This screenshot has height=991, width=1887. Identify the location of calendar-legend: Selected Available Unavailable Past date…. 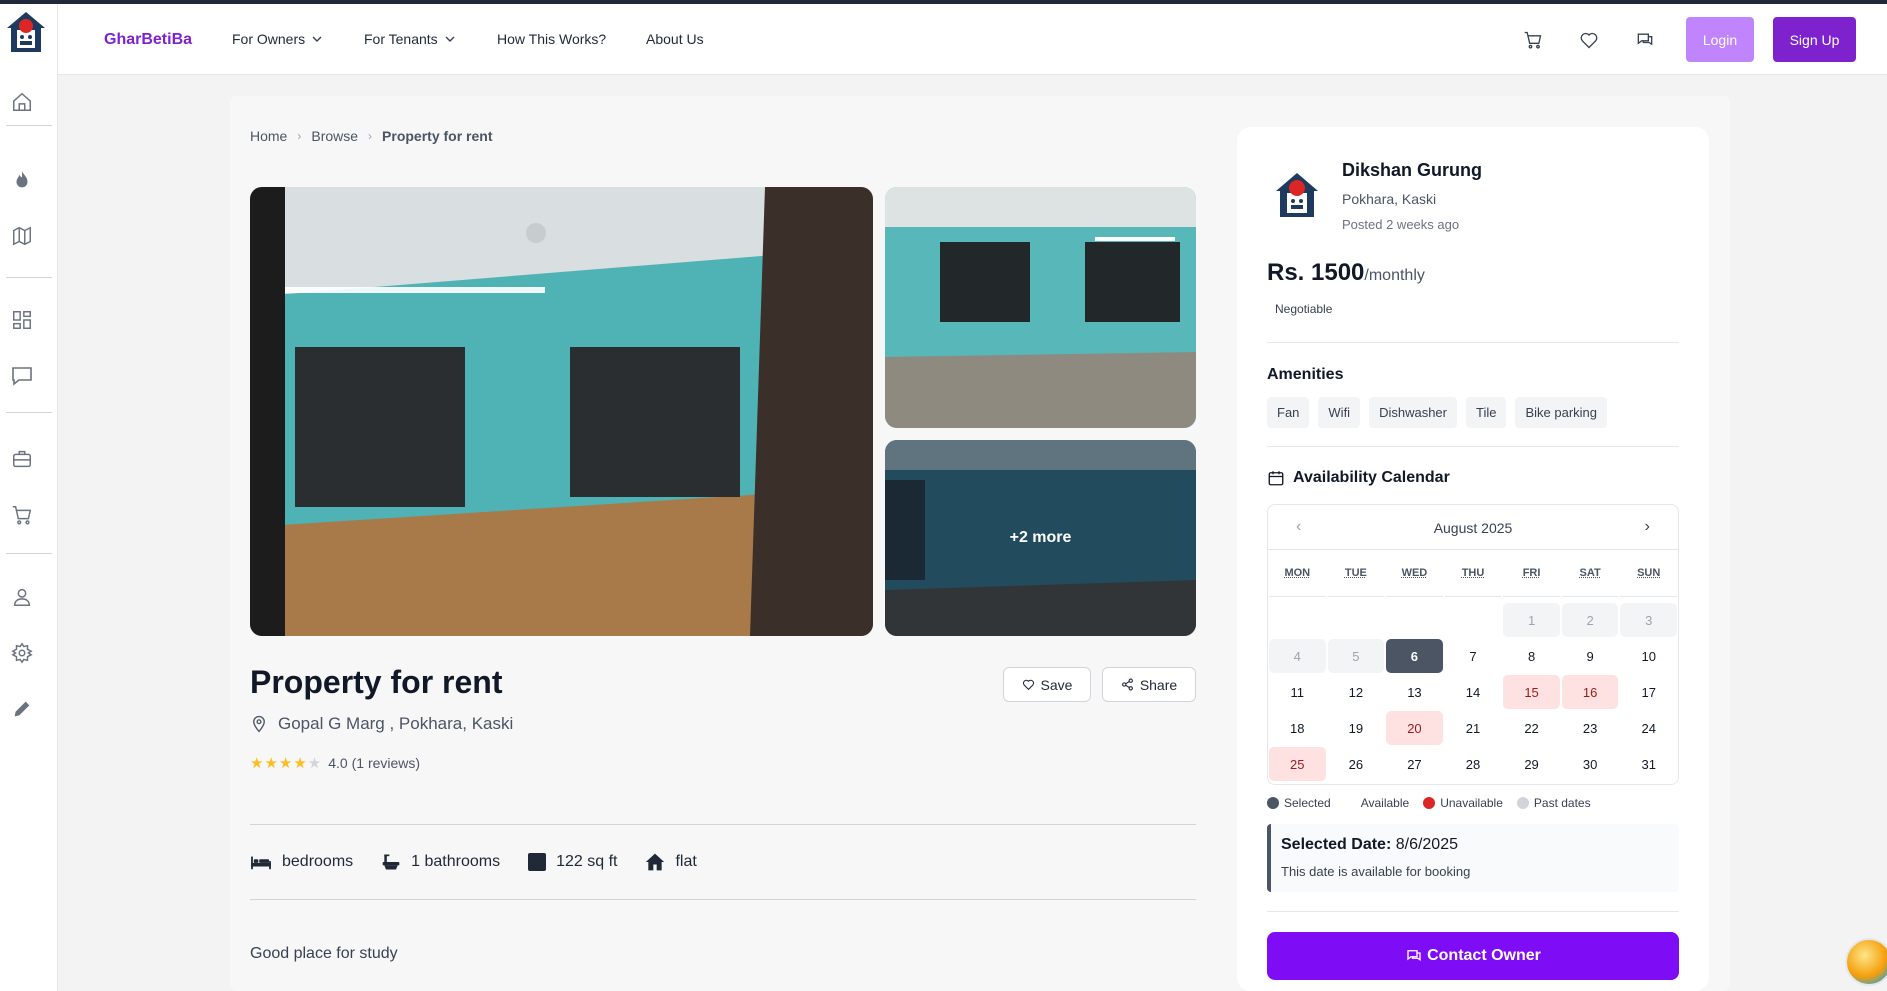
(1429, 803).